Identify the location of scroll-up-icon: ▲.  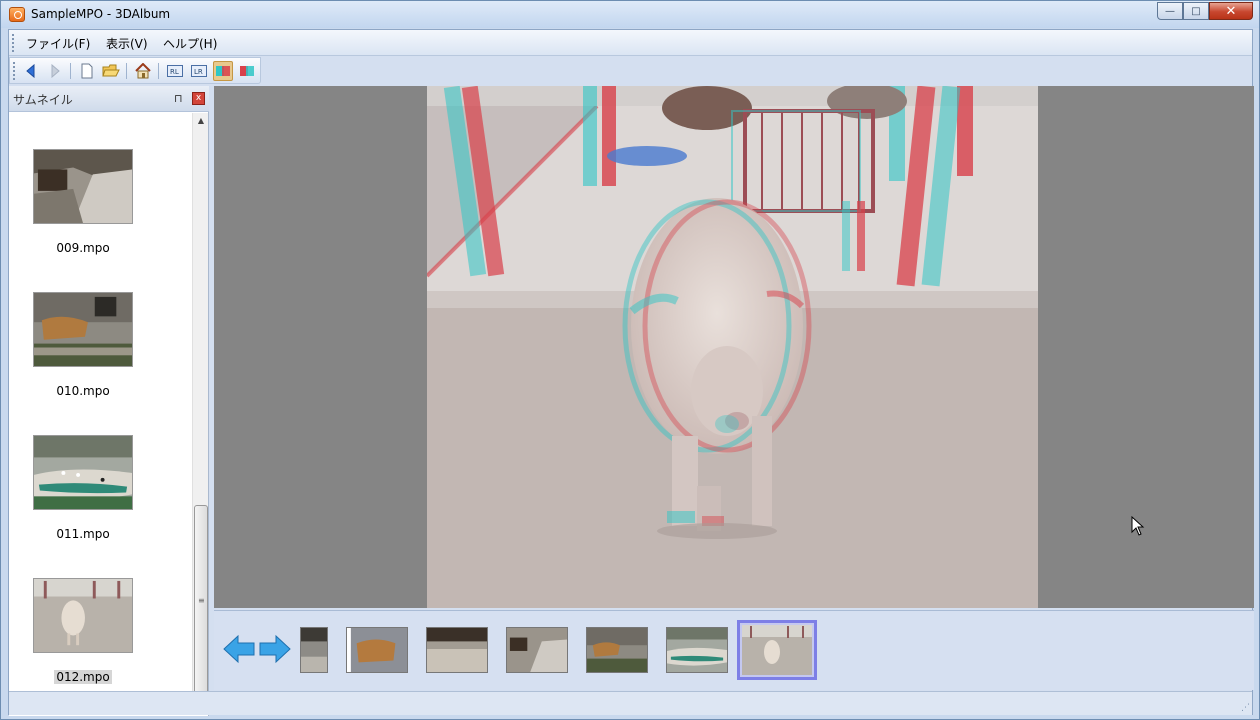
(201, 121).